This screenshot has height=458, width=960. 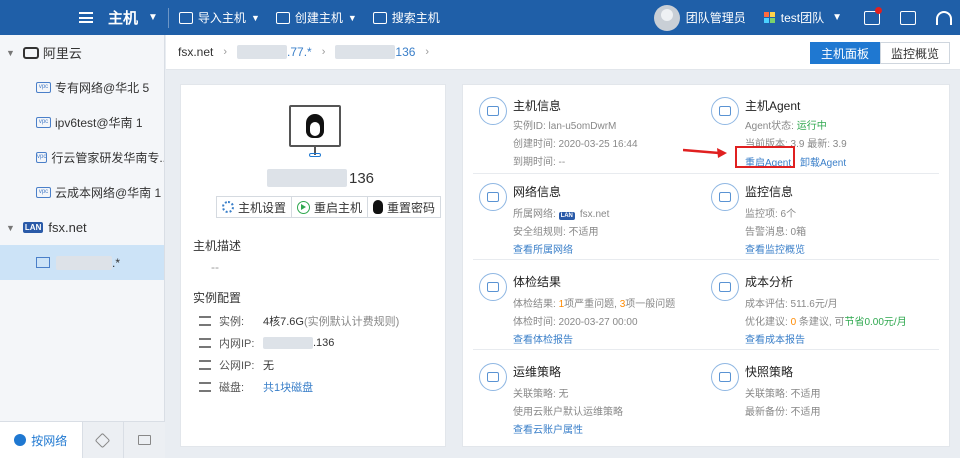 I want to click on linux-icon, so click(x=378, y=207).